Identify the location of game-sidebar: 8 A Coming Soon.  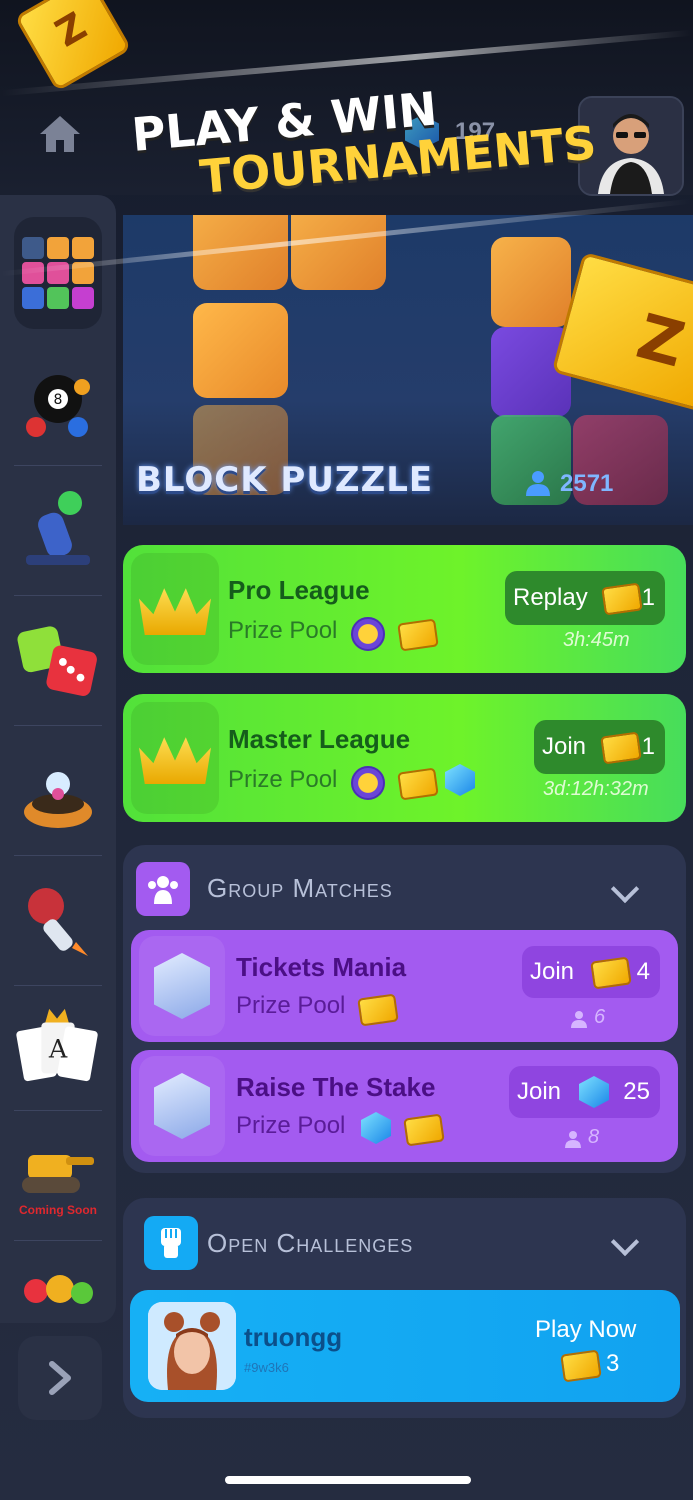
(58, 759).